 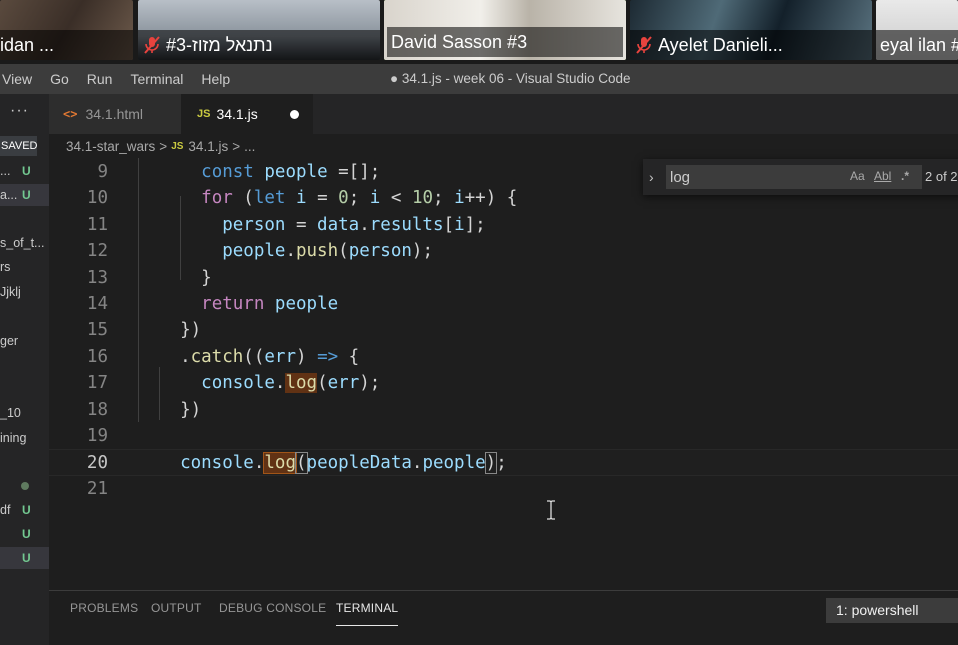 I want to click on unsaved-changes-dot-icon, so click(x=294, y=114).